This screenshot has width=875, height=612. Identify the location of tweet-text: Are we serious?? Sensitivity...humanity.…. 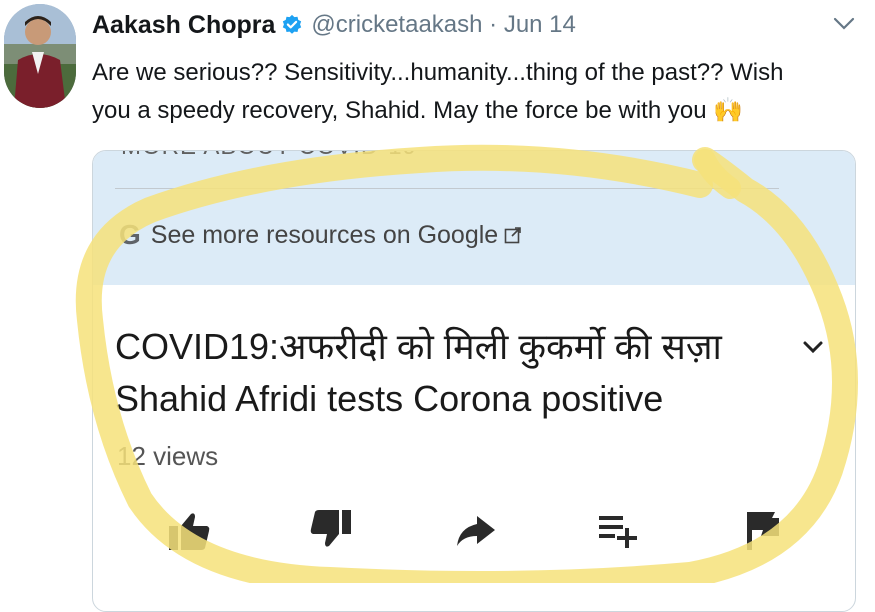
(438, 91).